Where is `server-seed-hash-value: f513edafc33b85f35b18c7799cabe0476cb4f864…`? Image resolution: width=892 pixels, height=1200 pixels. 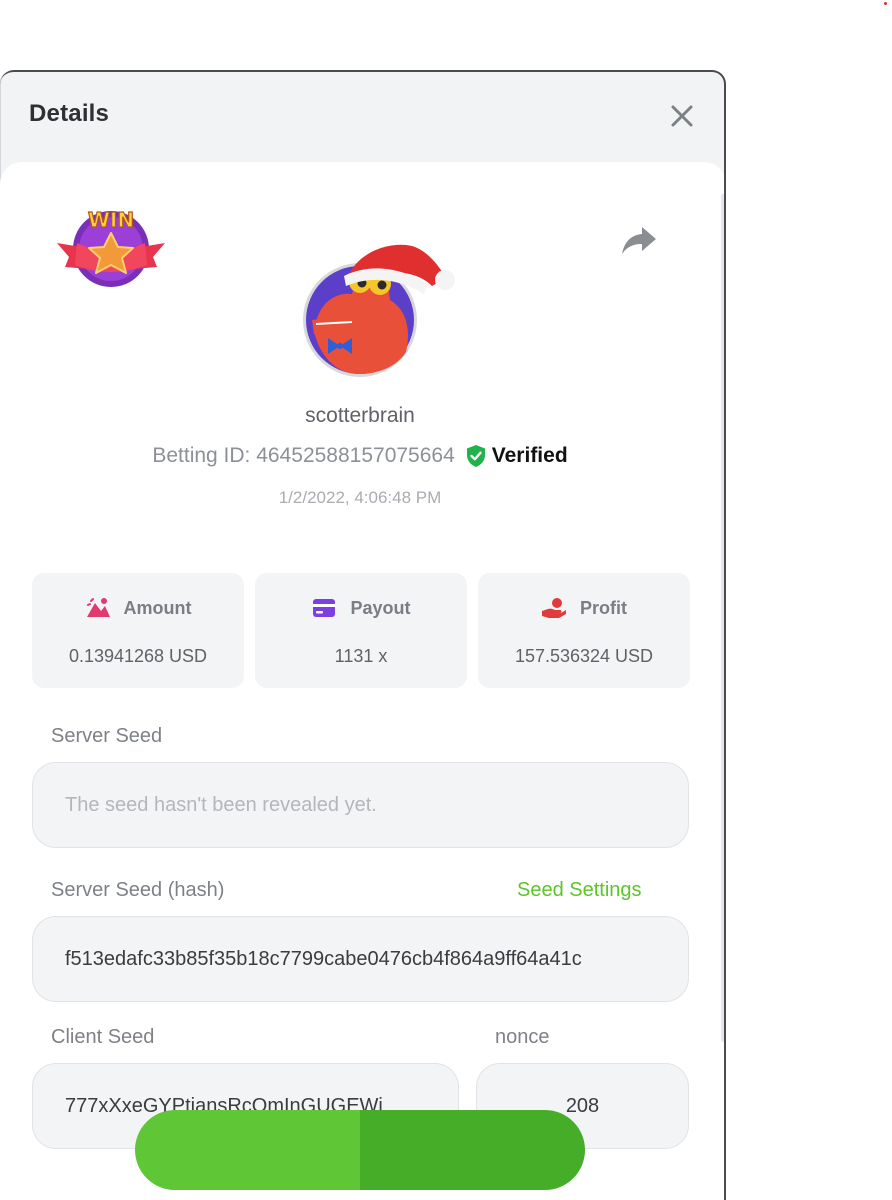
server-seed-hash-value: f513edafc33b85f35b18c7799cabe0476cb4f864… is located at coordinates (323, 958).